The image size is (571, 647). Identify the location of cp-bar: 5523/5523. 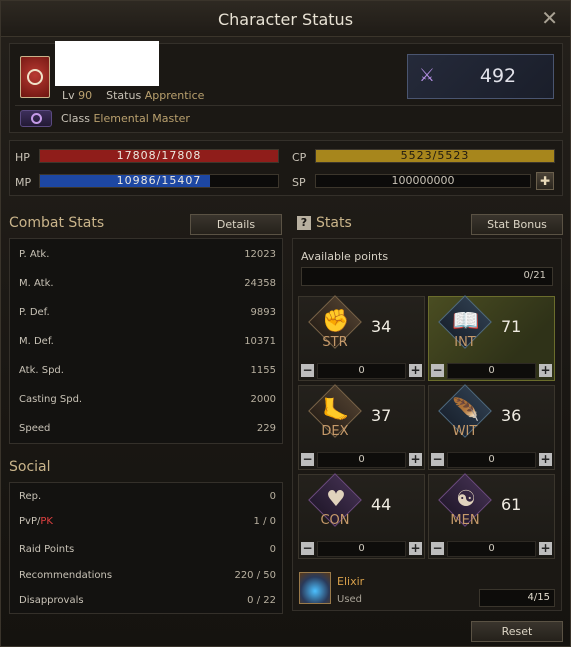
(435, 156).